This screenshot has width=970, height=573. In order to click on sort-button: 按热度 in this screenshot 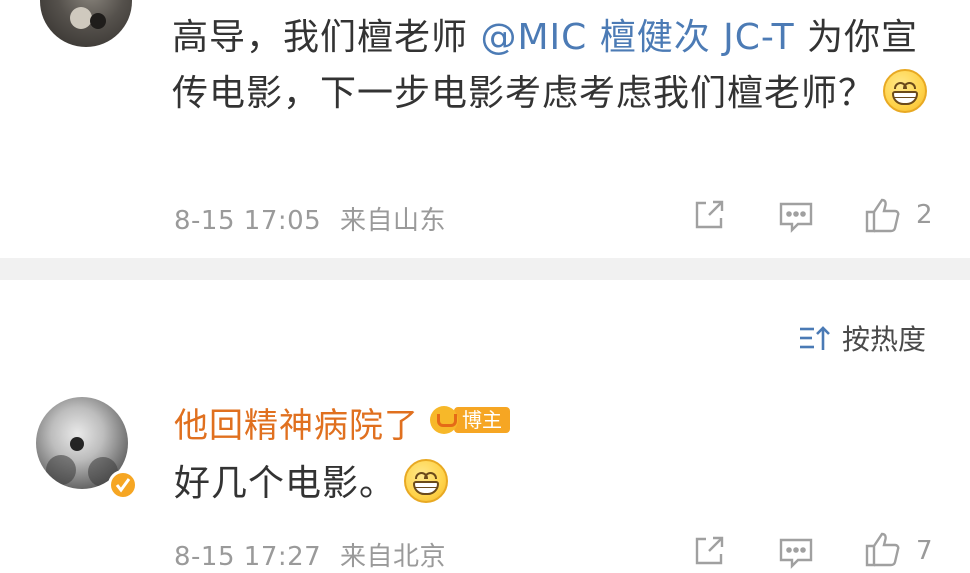, I will do `click(862, 338)`.